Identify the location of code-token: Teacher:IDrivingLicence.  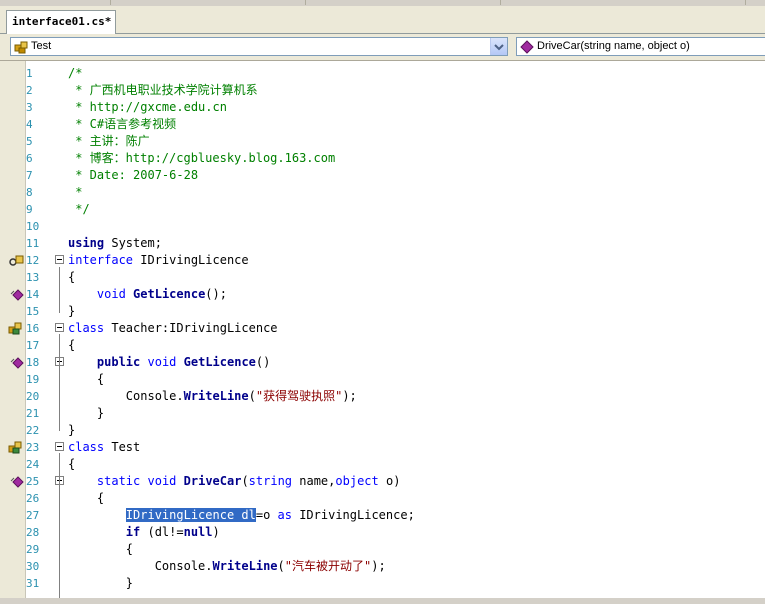
(191, 328).